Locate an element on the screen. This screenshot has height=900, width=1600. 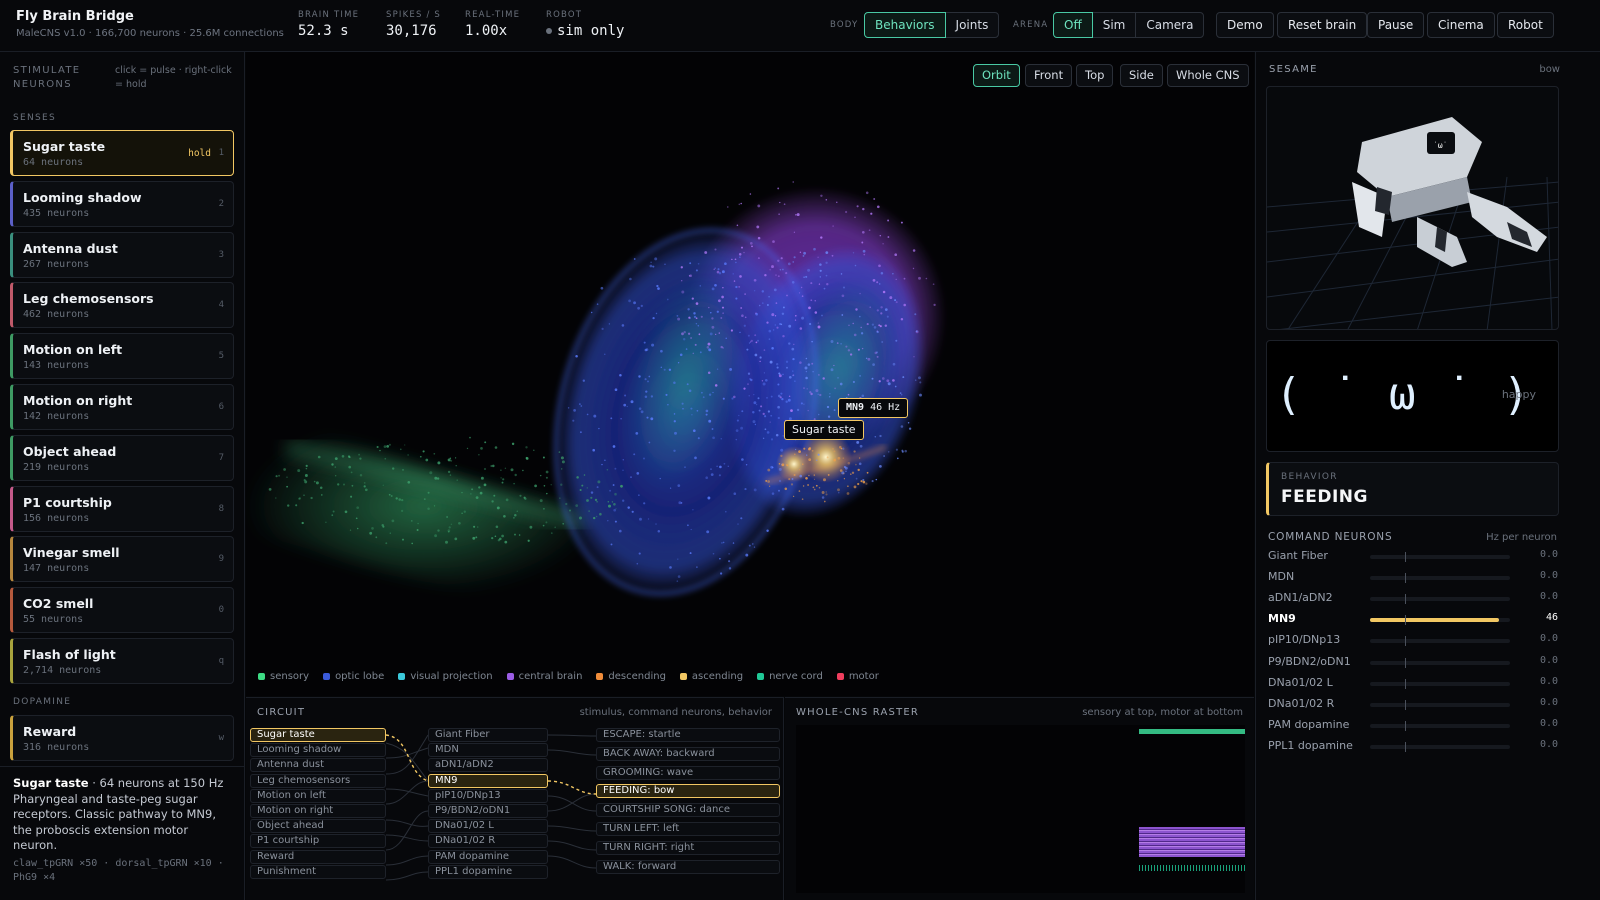
circuit-node: Punishment is located at coordinates (318, 871).